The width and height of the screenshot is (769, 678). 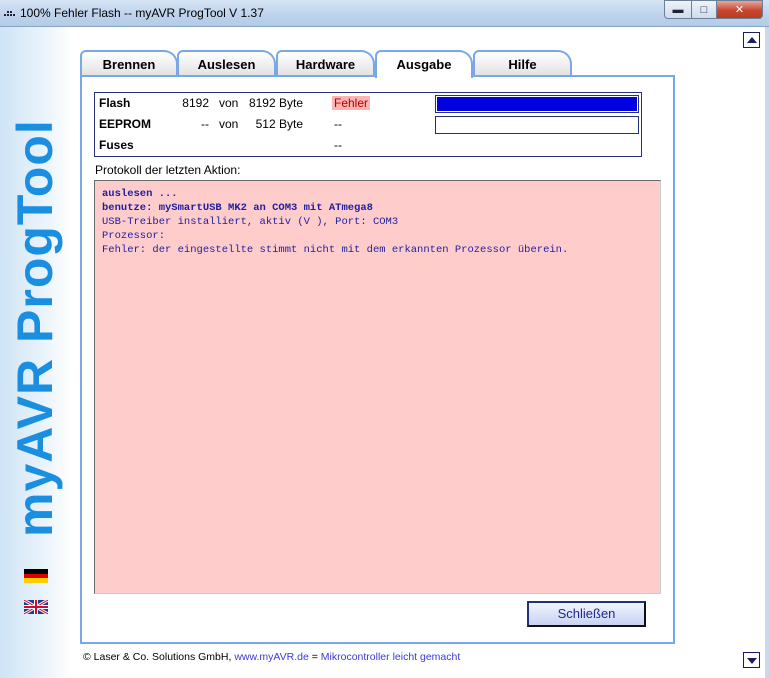 I want to click on tab-ausgabe: Ausgabe, so click(x=424, y=64).